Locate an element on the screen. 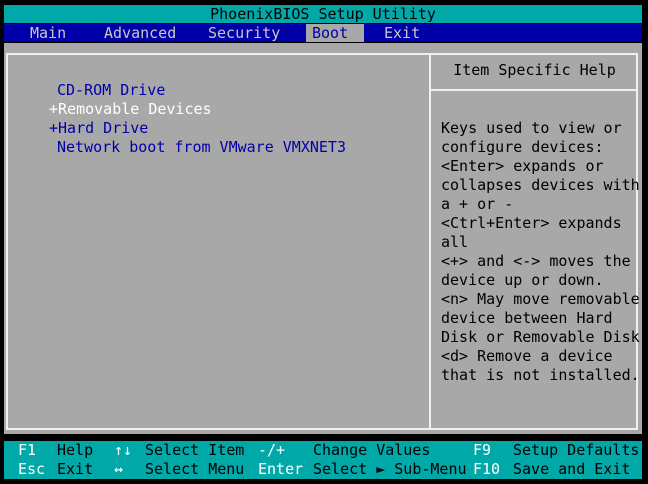 The width and height of the screenshot is (648, 484). boot-item-network: Network boot from VMware VMXNET3 is located at coordinates (201, 147).